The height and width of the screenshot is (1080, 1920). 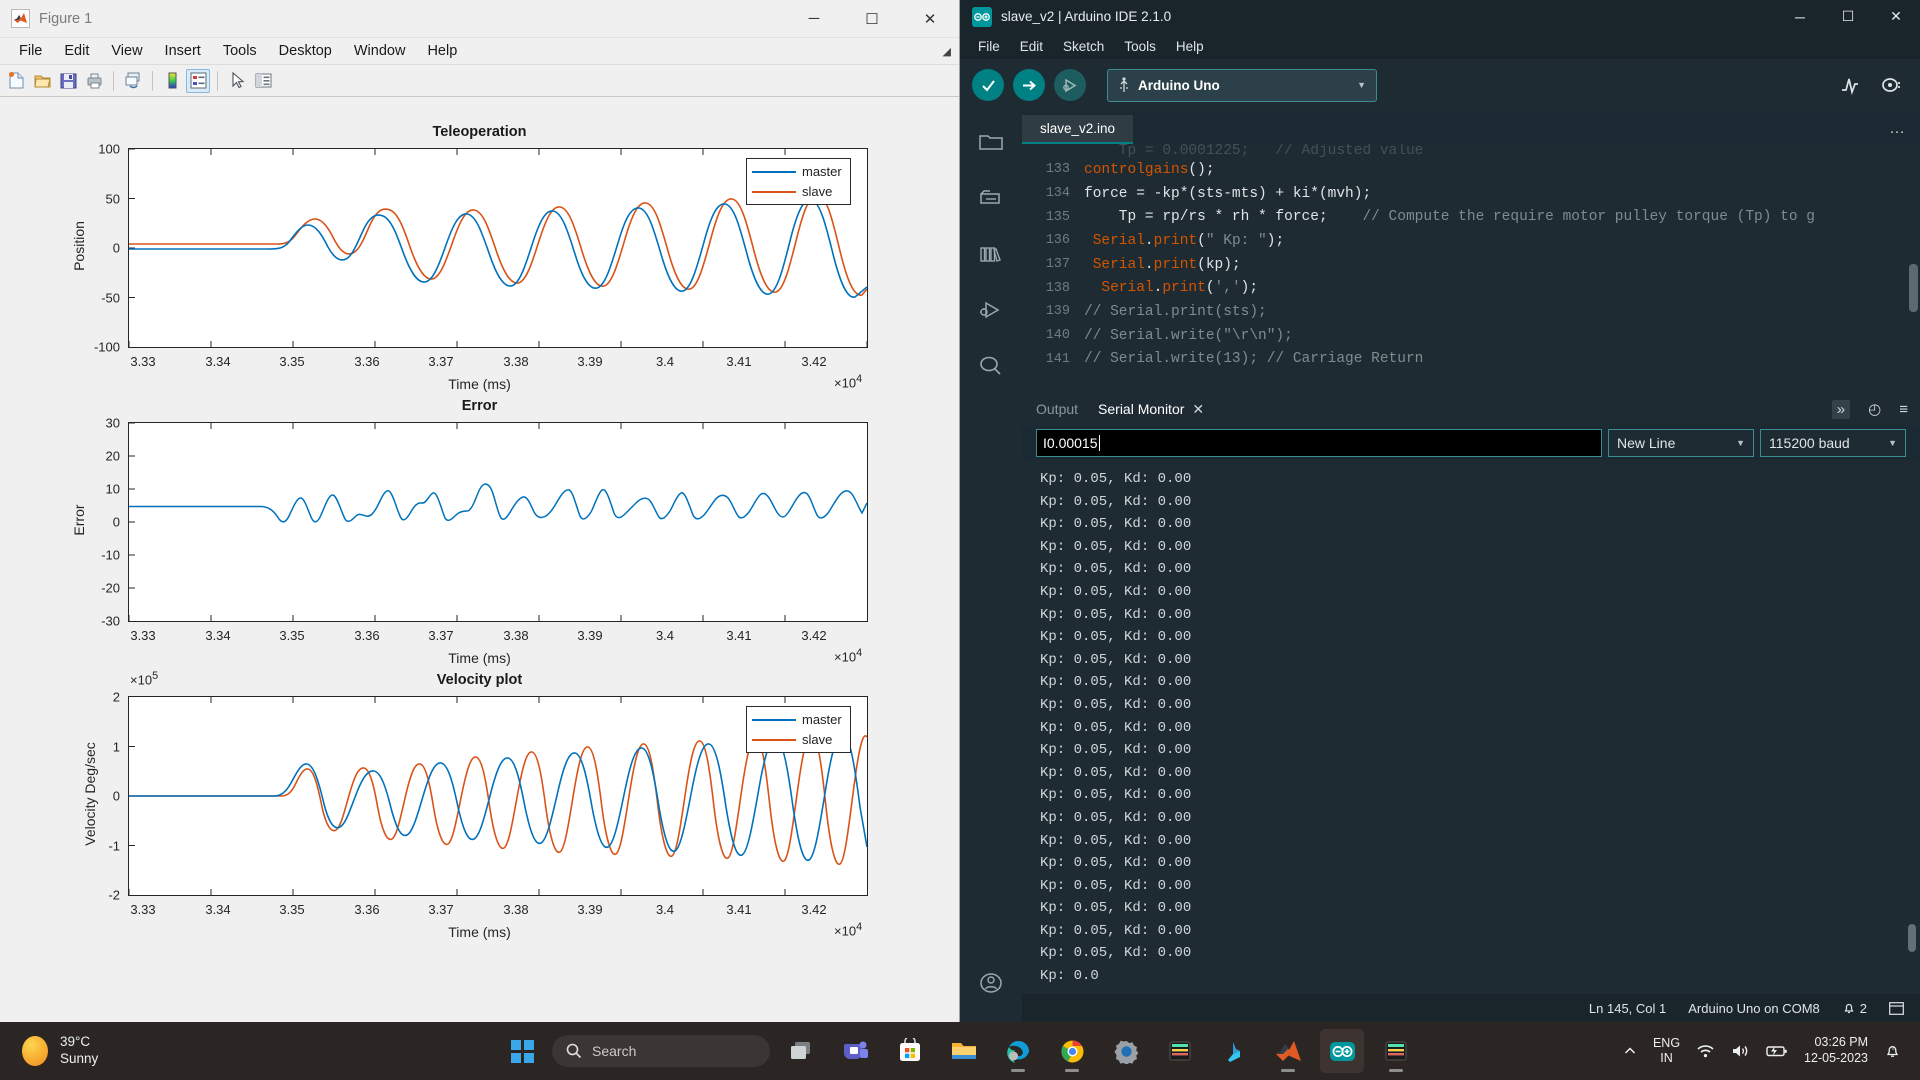 I want to click on verify-button, so click(x=988, y=85).